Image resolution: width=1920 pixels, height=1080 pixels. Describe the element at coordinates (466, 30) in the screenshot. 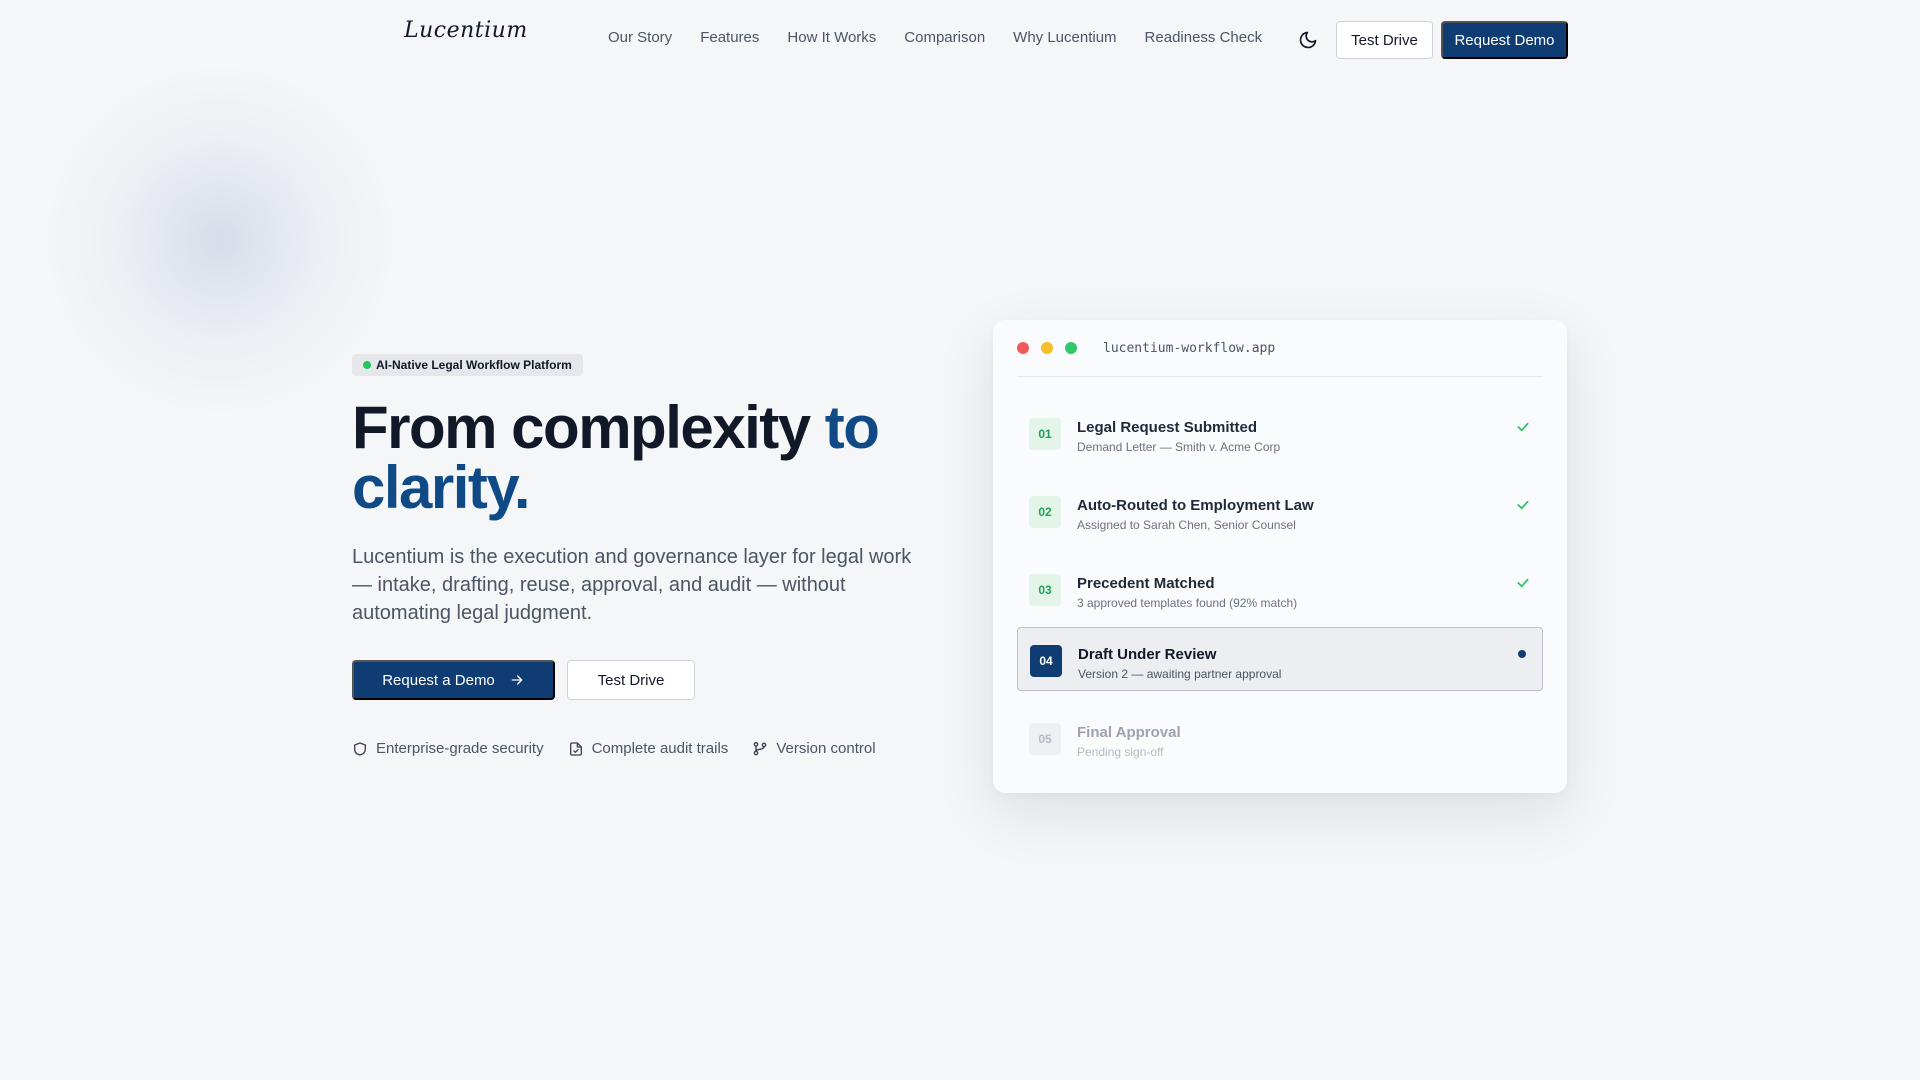

I see `brand-logo: Lucentium` at that location.